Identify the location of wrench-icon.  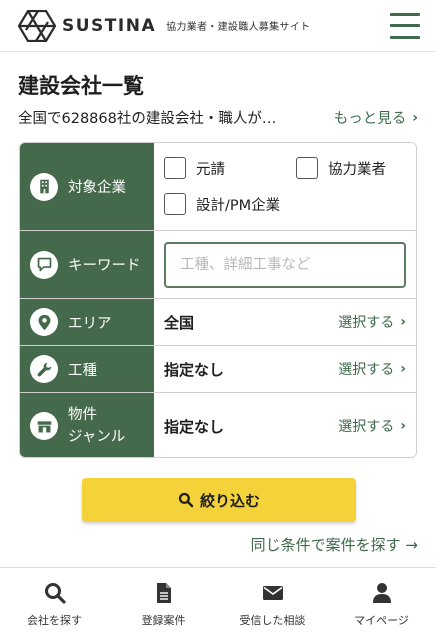
(44, 369).